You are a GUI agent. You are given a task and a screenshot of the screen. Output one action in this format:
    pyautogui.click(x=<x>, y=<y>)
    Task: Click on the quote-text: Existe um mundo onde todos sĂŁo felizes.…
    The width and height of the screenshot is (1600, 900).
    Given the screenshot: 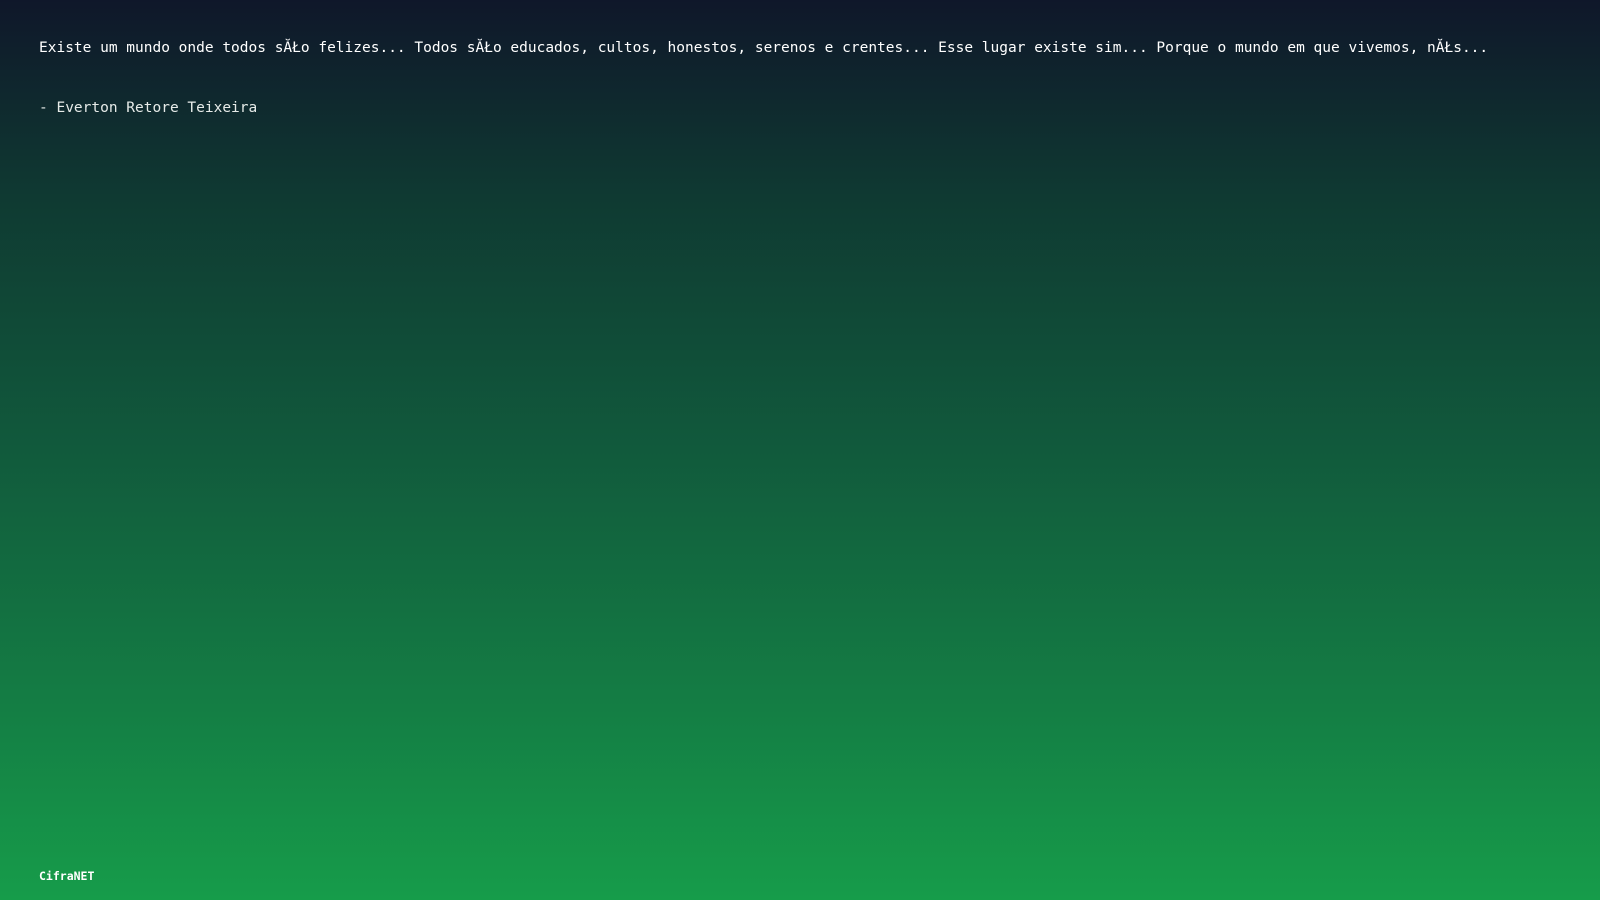 What is the action you would take?
    pyautogui.click(x=764, y=48)
    